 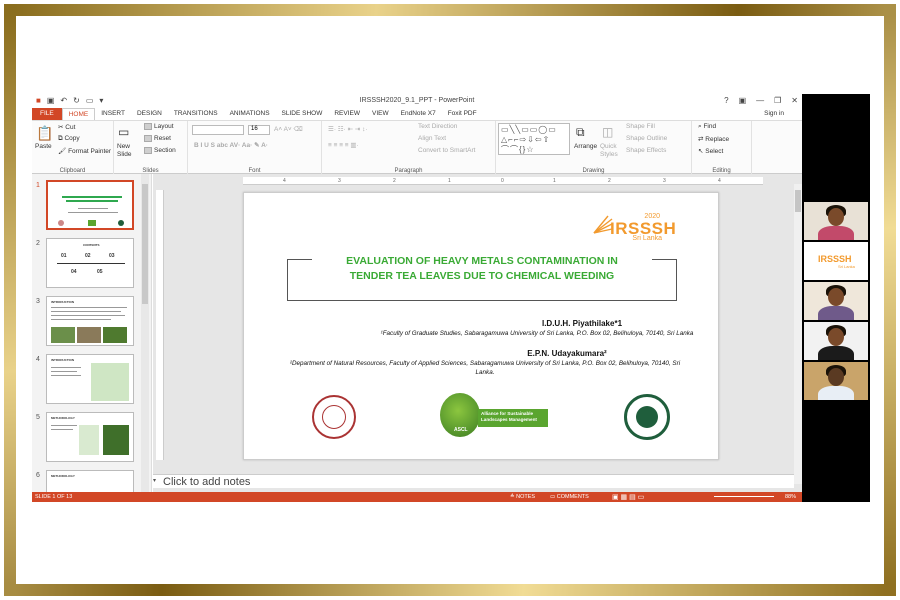 I want to click on tab-insert: INSERT, so click(x=113, y=114).